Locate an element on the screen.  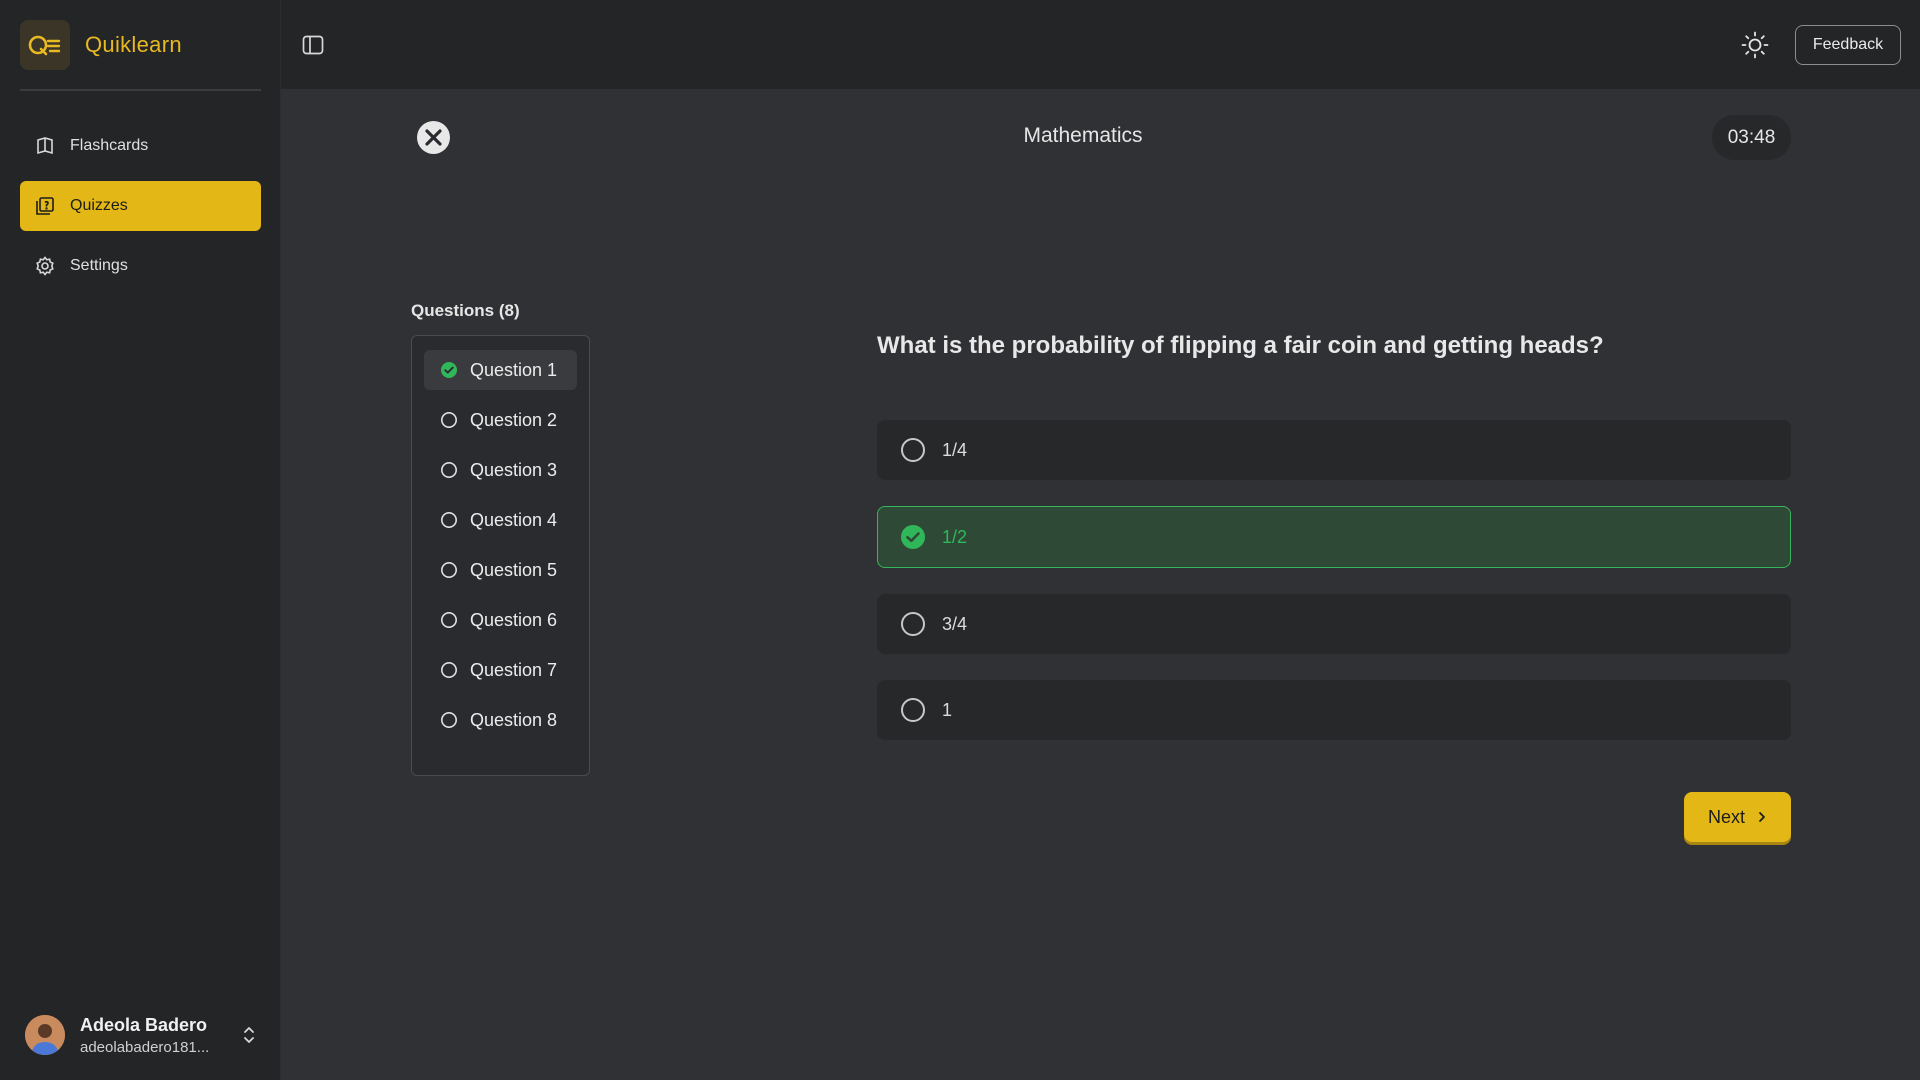
question-item-2: Question 2 is located at coordinates (500, 420).